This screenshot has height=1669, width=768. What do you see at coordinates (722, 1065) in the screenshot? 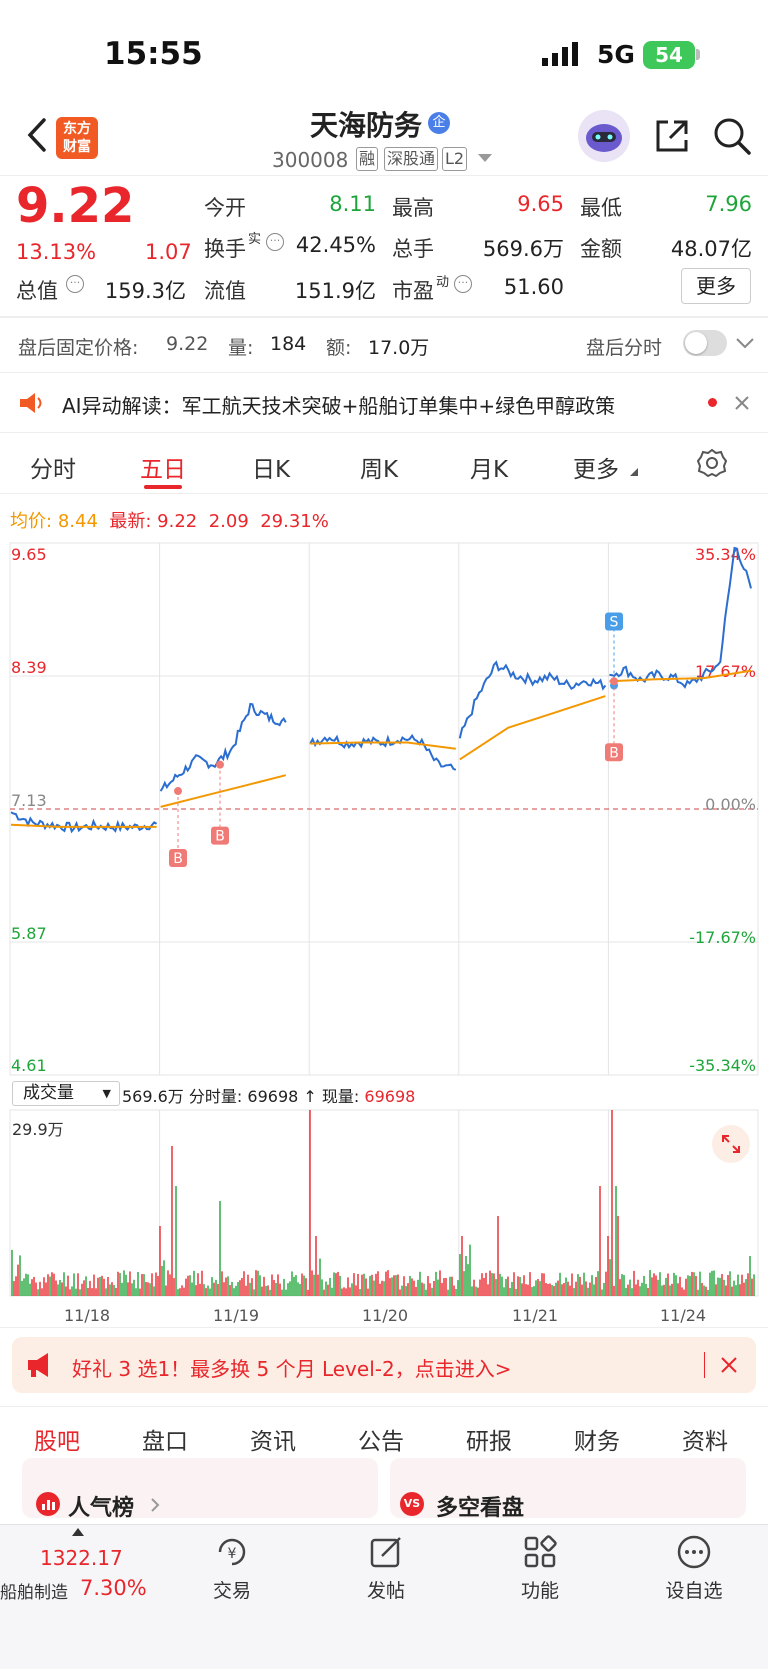
I see `y-tick-right: -35.34%` at bounding box center [722, 1065].